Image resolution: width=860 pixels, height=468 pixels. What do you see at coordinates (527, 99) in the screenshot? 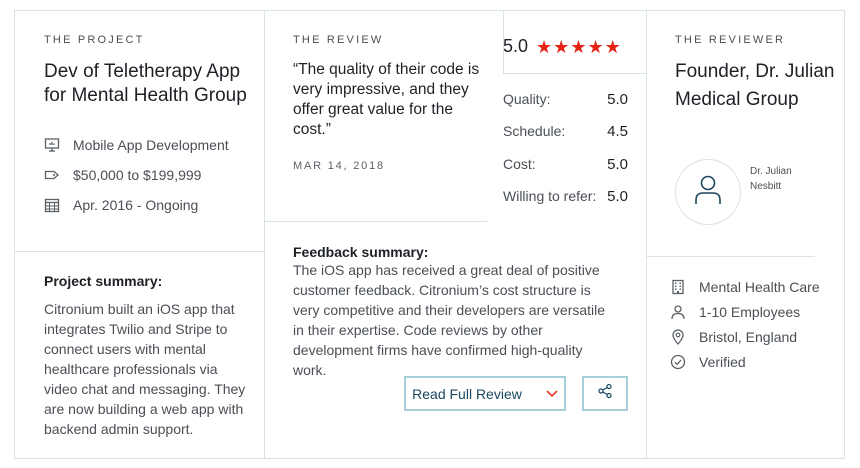
I see `rating-label: Quality:` at bounding box center [527, 99].